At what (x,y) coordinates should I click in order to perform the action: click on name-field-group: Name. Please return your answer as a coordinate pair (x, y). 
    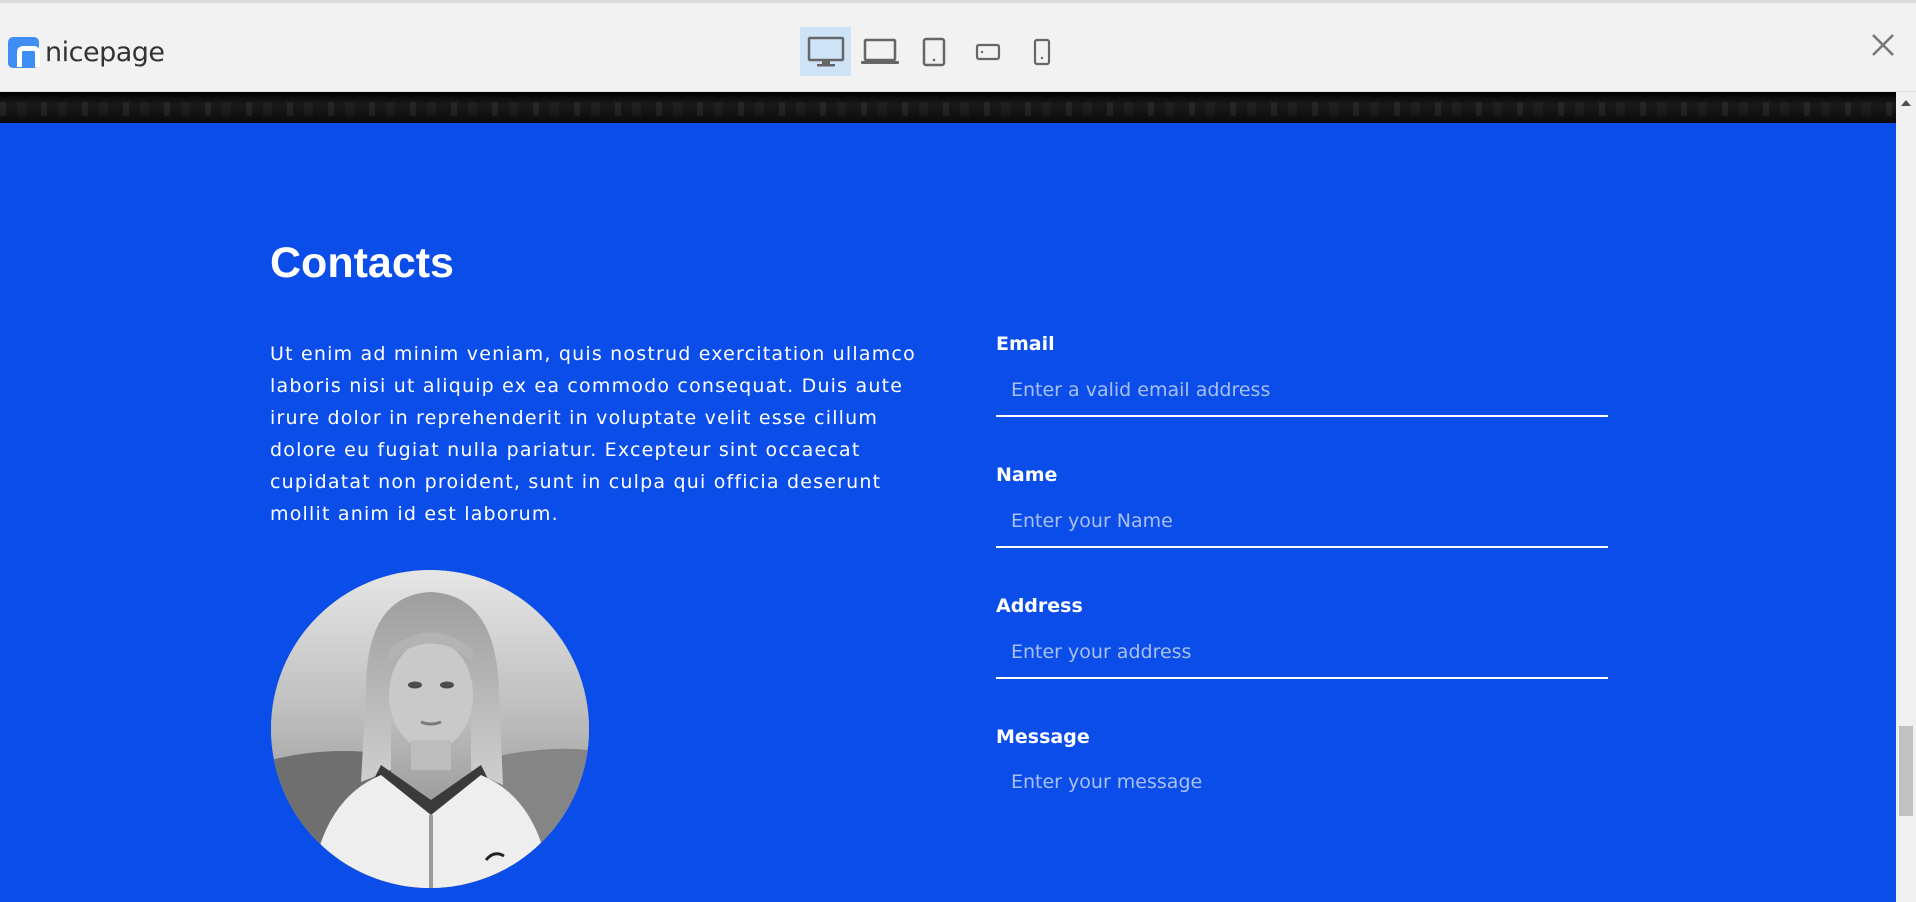
    Looking at the image, I should click on (1302, 506).